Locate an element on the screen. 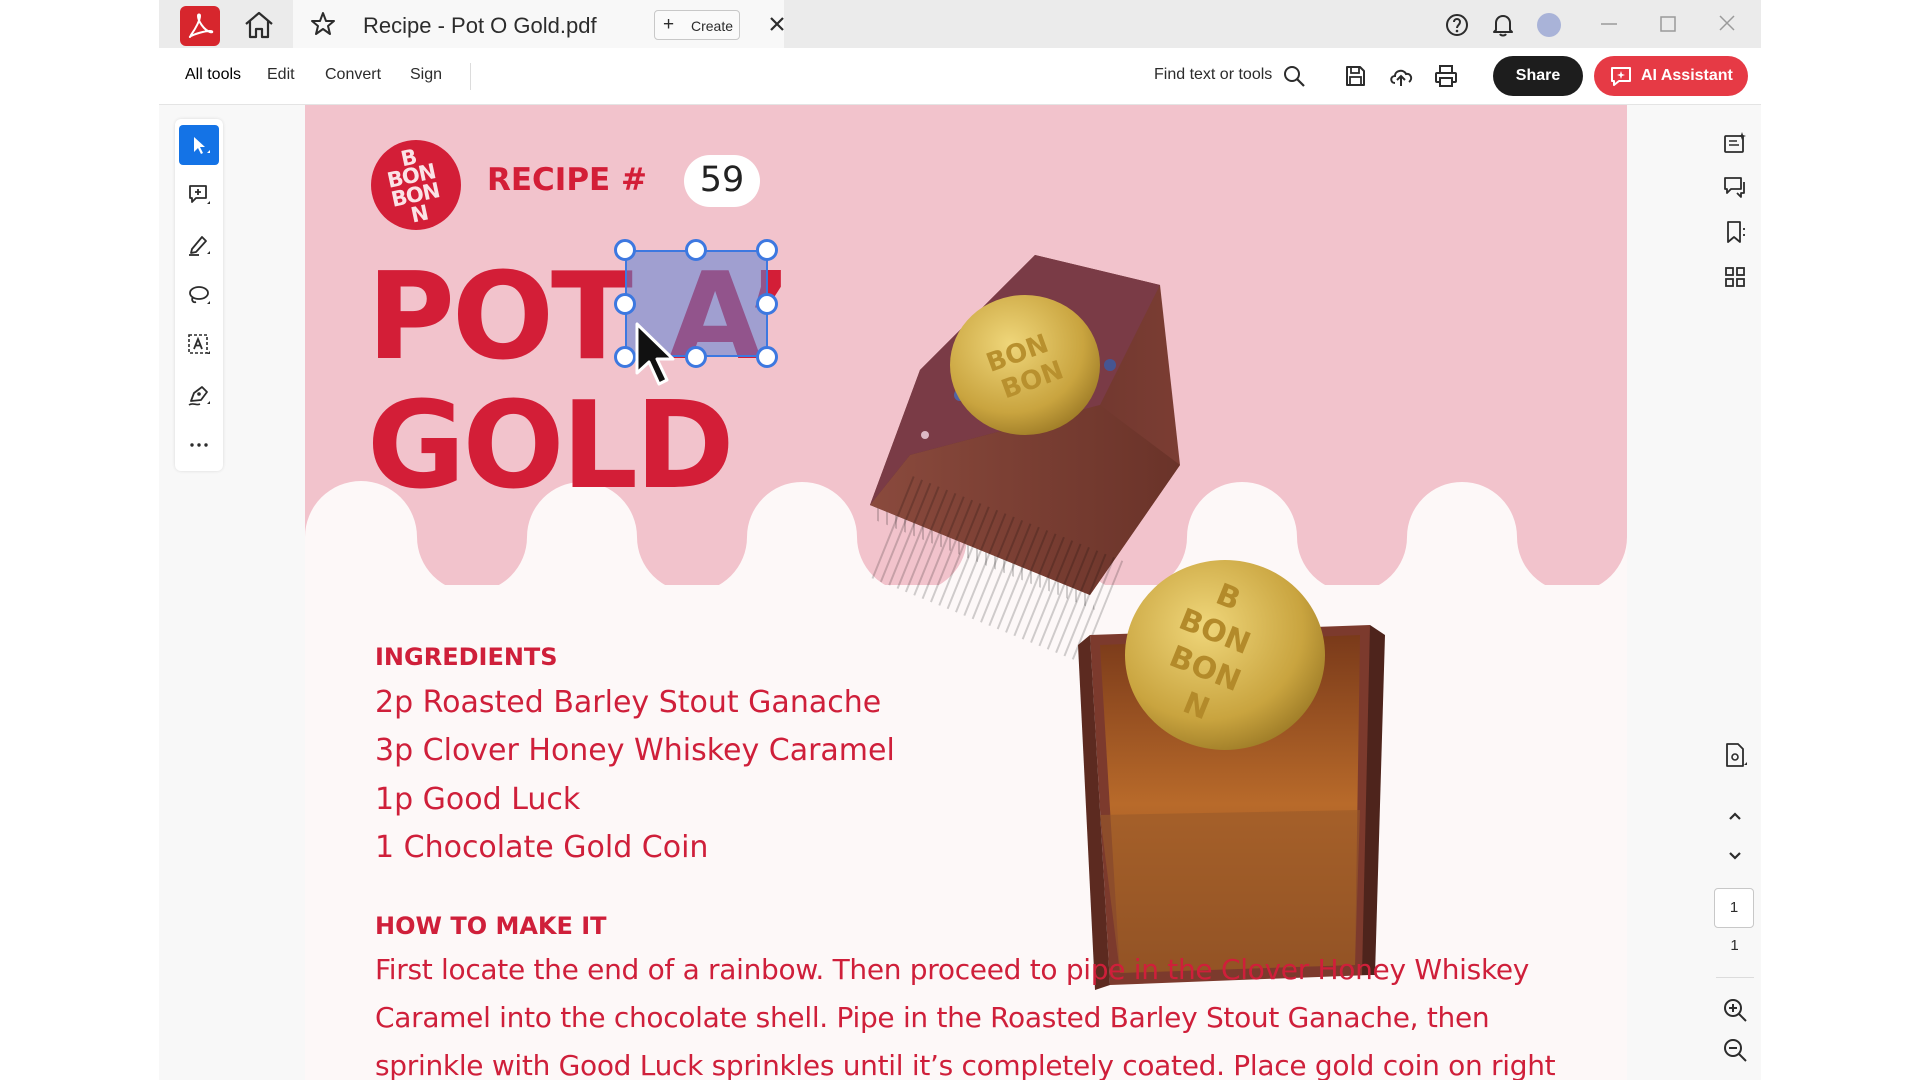 Image resolution: width=1920 pixels, height=1080 pixels. mouse-cursor-icon is located at coordinates (655, 354).